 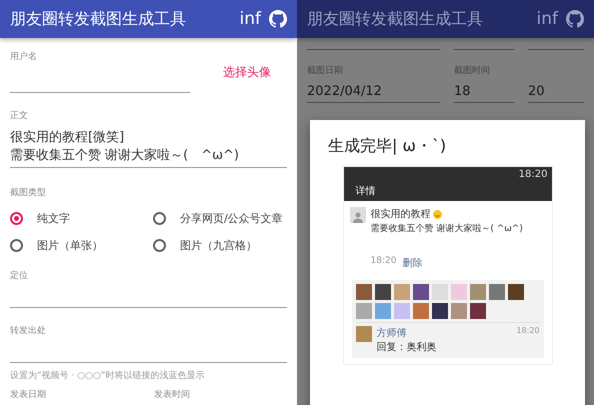 I want to click on field-label: 截图类型, so click(x=28, y=192).